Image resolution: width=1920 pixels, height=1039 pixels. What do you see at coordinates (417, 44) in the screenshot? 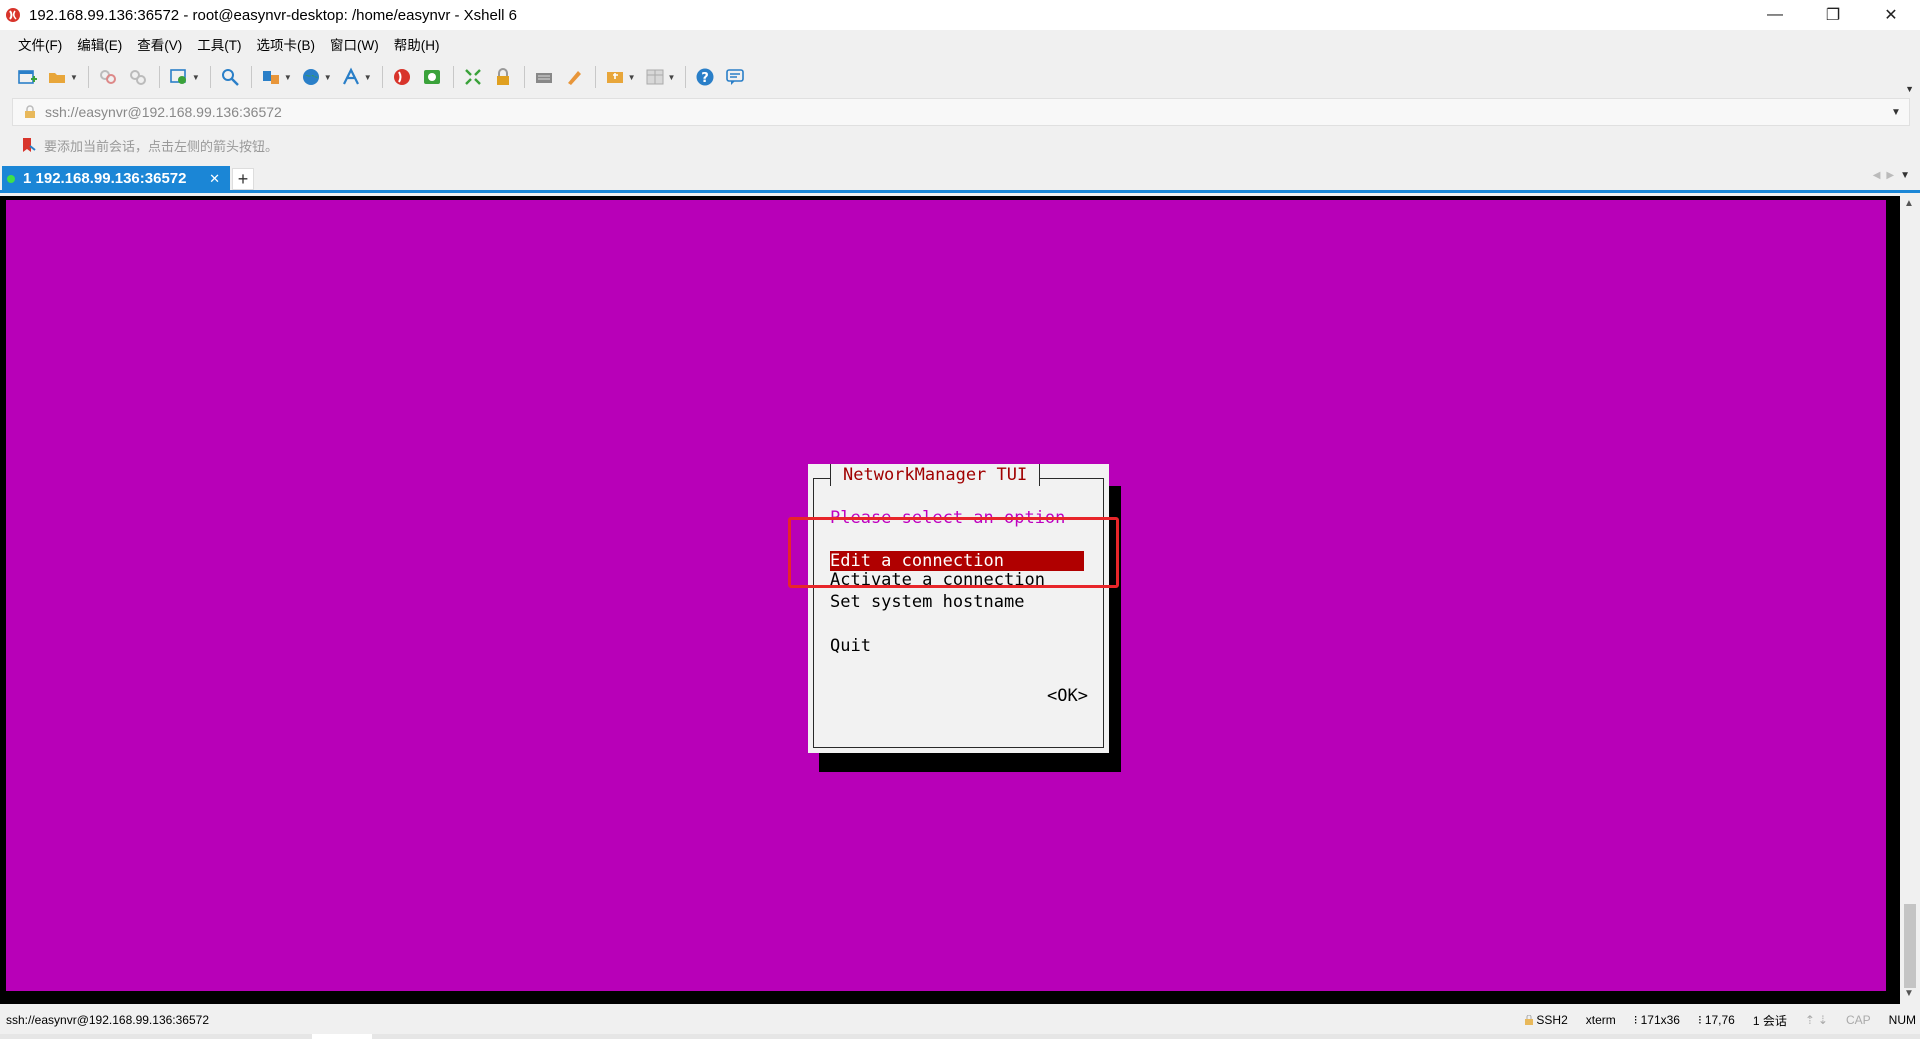
I see `menu-help: 帮助(H)` at bounding box center [417, 44].